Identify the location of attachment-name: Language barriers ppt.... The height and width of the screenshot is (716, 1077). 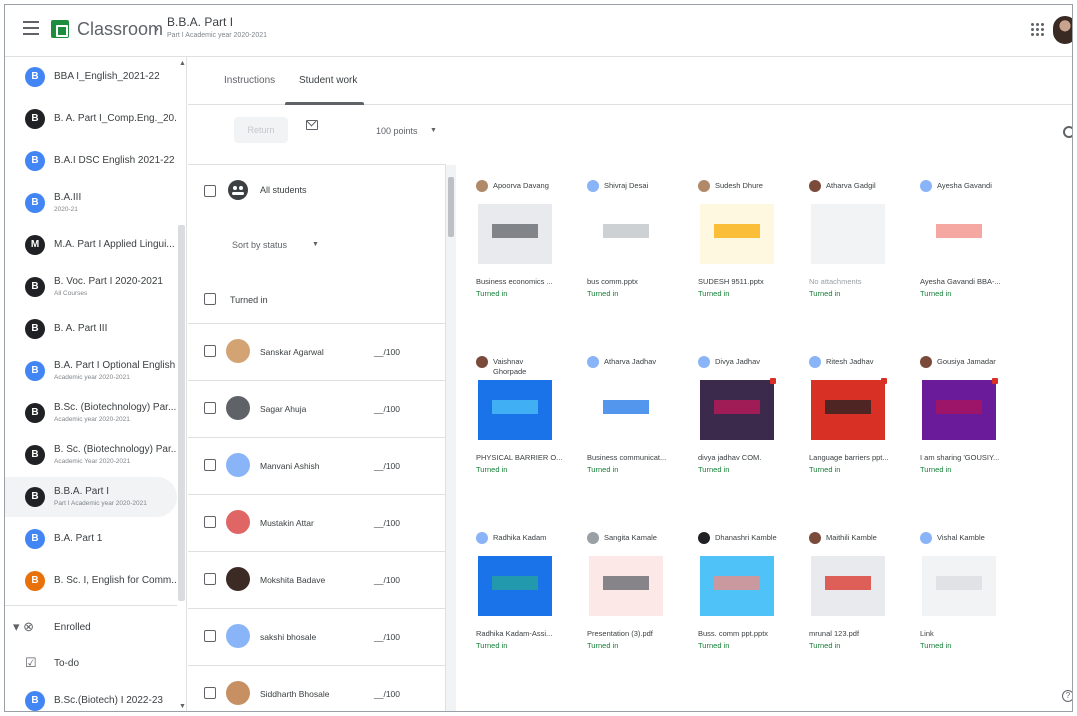
(849, 457).